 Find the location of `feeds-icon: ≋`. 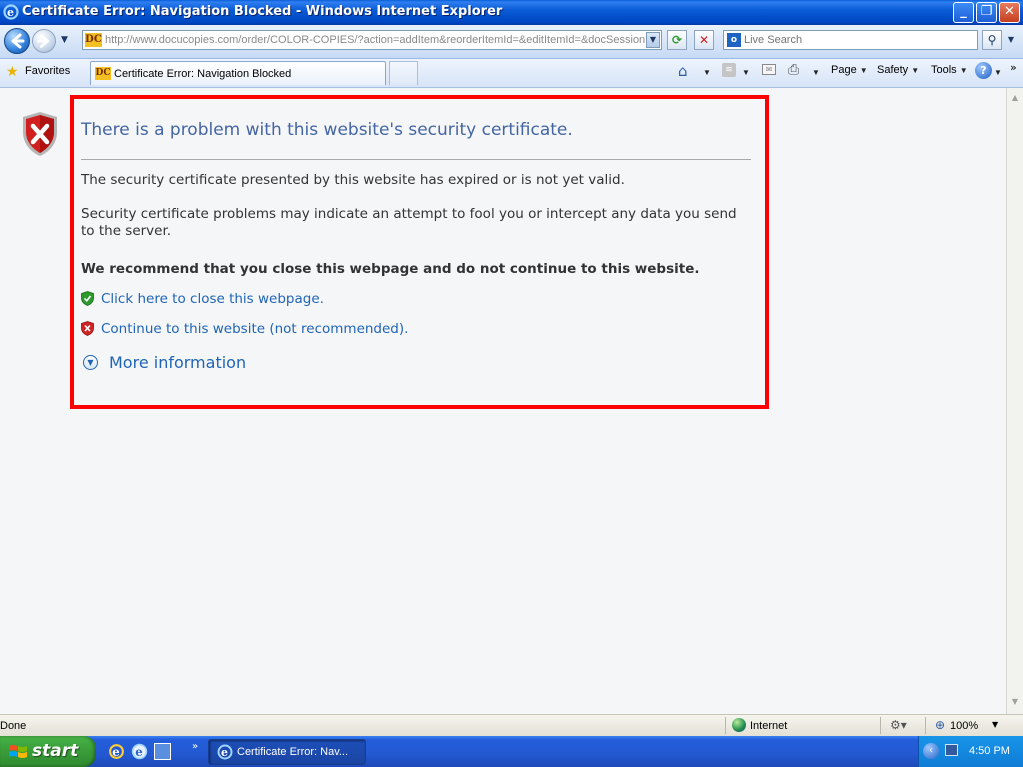

feeds-icon: ≋ is located at coordinates (729, 70).